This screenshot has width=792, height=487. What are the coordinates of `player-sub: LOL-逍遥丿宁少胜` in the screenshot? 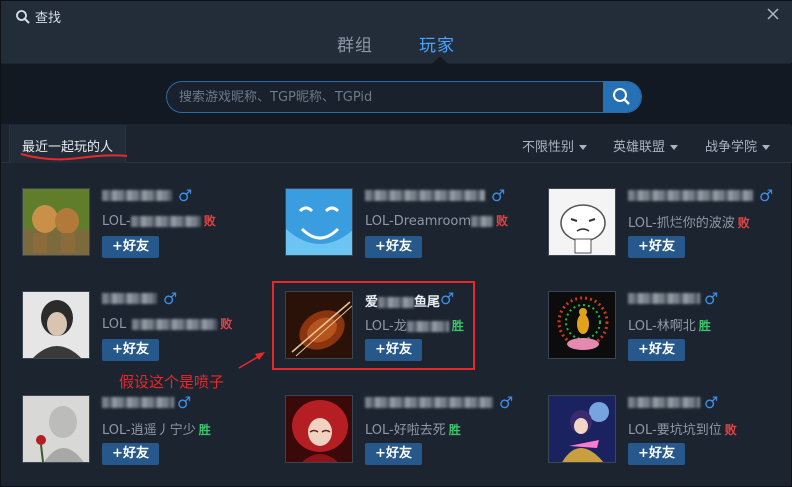 It's located at (156, 428).